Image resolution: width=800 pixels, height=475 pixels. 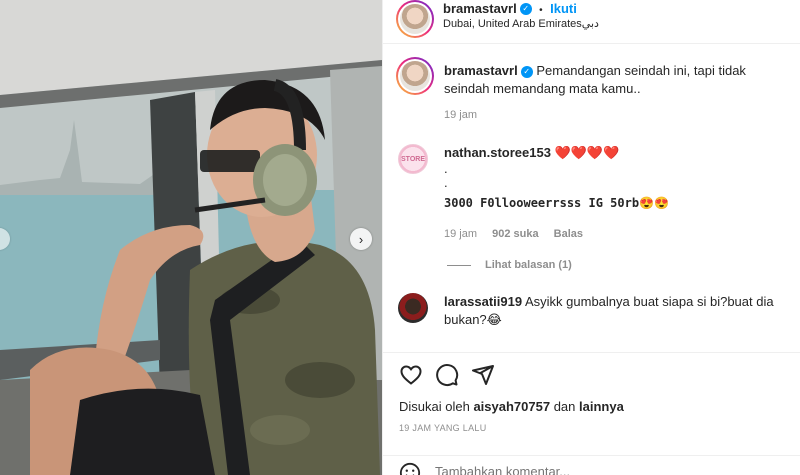 What do you see at coordinates (413, 308) in the screenshot?
I see `commenter-avatar` at bounding box center [413, 308].